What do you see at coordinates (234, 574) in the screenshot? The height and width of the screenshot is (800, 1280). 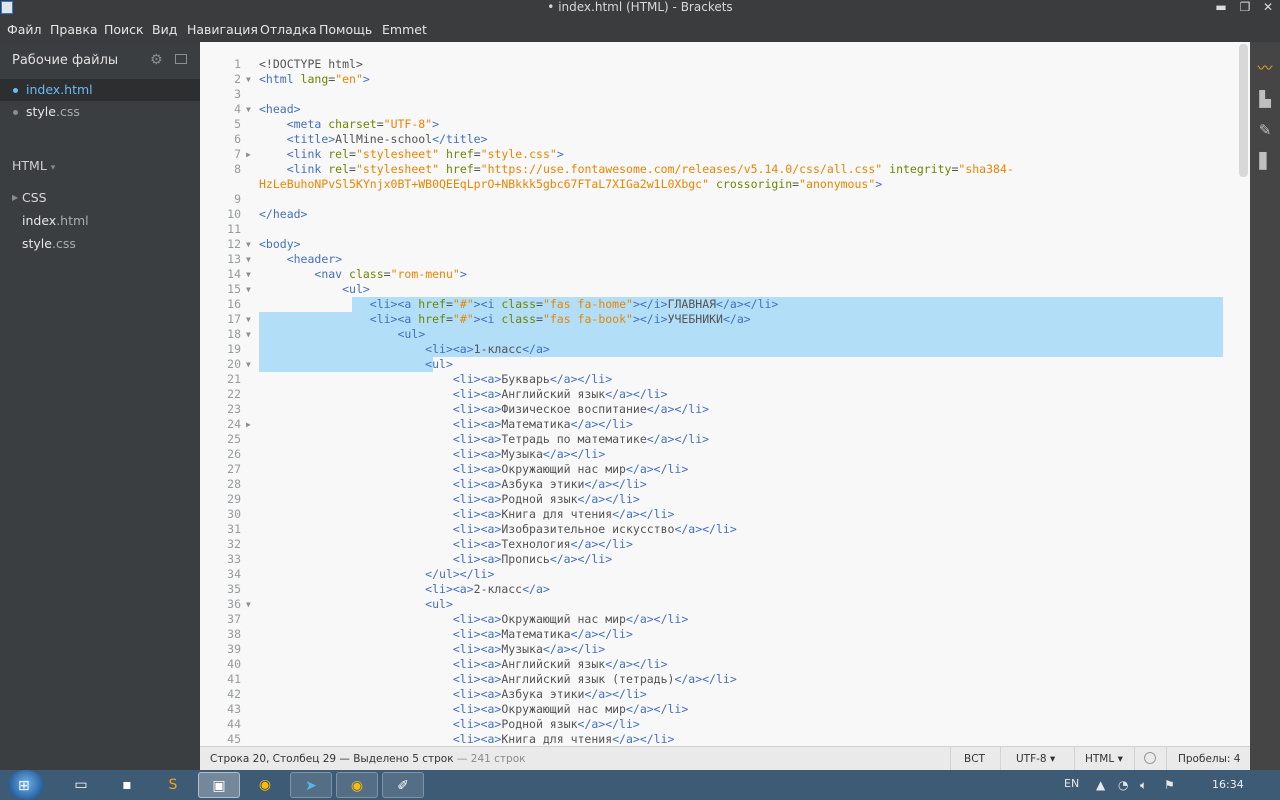 I see `line-number: 34` at bounding box center [234, 574].